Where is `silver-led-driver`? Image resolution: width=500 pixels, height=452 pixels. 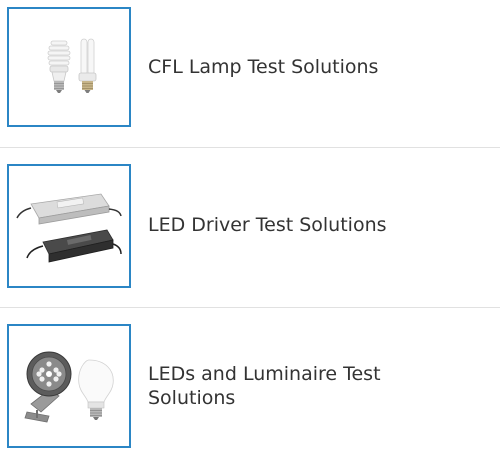 silver-led-driver is located at coordinates (69, 209).